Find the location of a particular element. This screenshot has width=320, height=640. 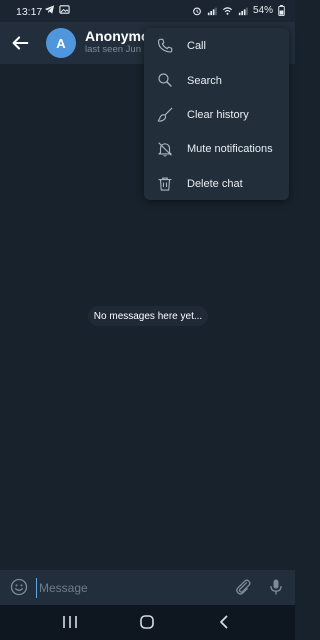

avatar: A is located at coordinates (61, 43).